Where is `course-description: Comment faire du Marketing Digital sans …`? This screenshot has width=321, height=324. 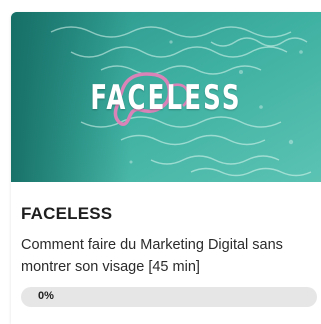 course-description: Comment faire du Marketing Digital sans … is located at coordinates (152, 256).